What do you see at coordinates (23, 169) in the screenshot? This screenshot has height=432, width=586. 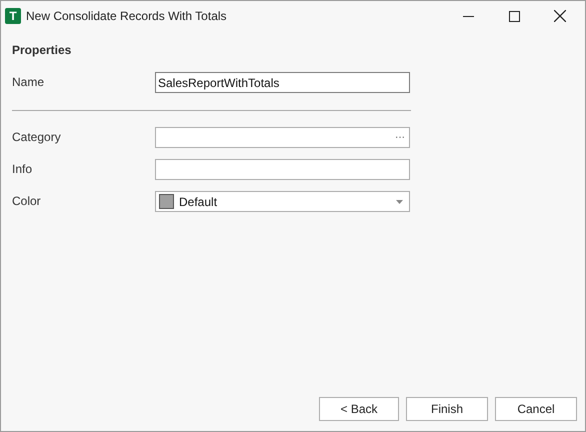 I see `field-label: Info` at bounding box center [23, 169].